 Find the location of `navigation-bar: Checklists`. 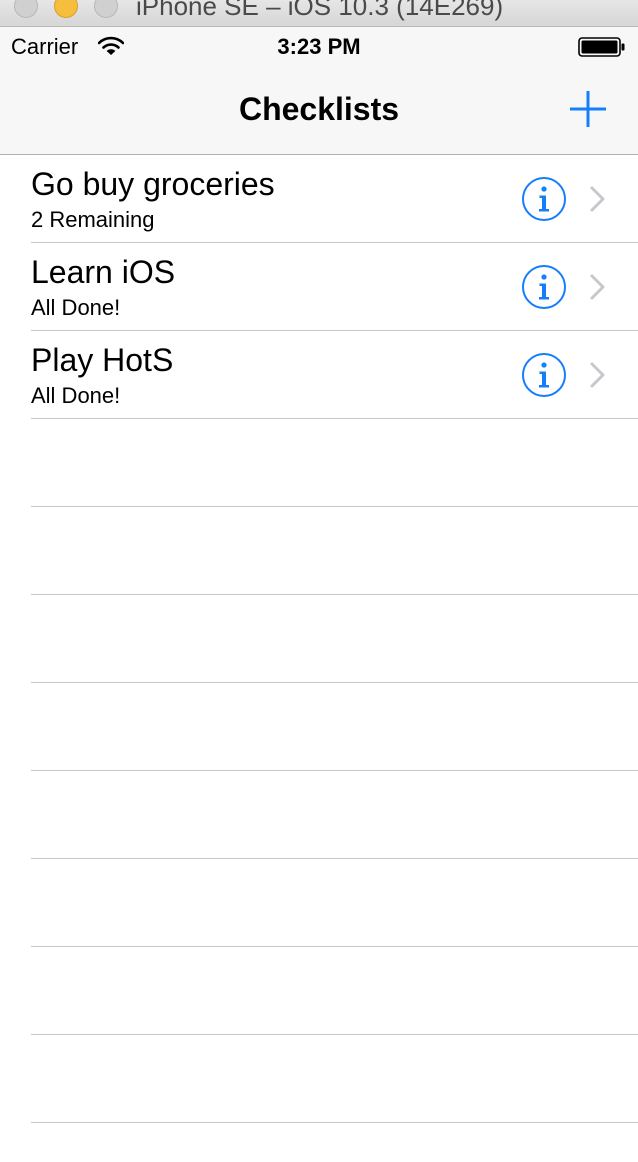

navigation-bar: Checklists is located at coordinates (319, 111).